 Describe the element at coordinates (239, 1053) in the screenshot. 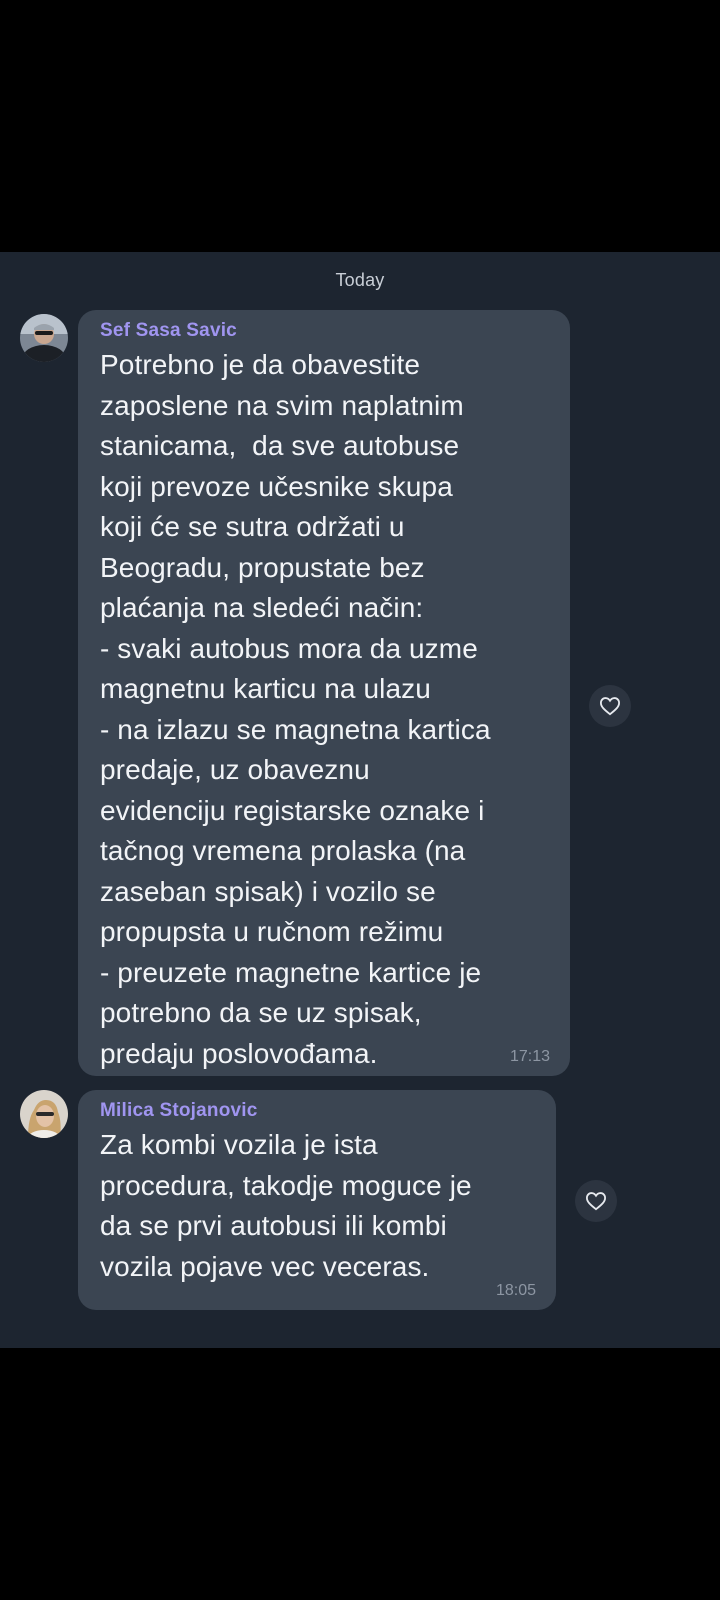

I see `message-line: predaju poslovođama.` at that location.